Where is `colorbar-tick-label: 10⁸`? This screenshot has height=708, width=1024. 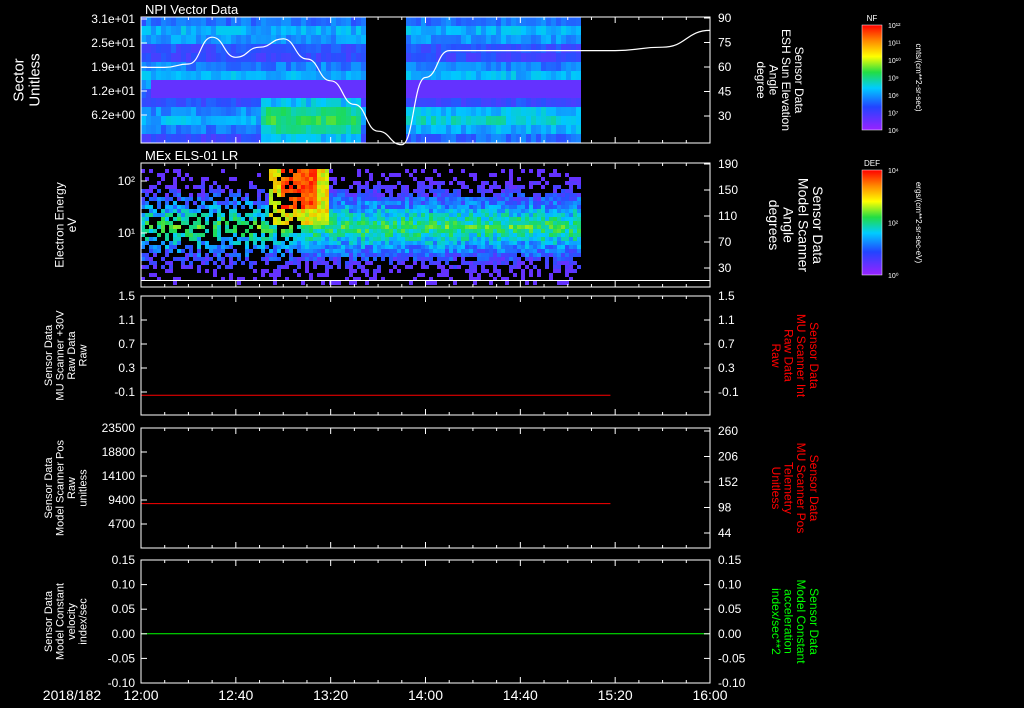
colorbar-tick-label: 10⁸ is located at coordinates (893, 96).